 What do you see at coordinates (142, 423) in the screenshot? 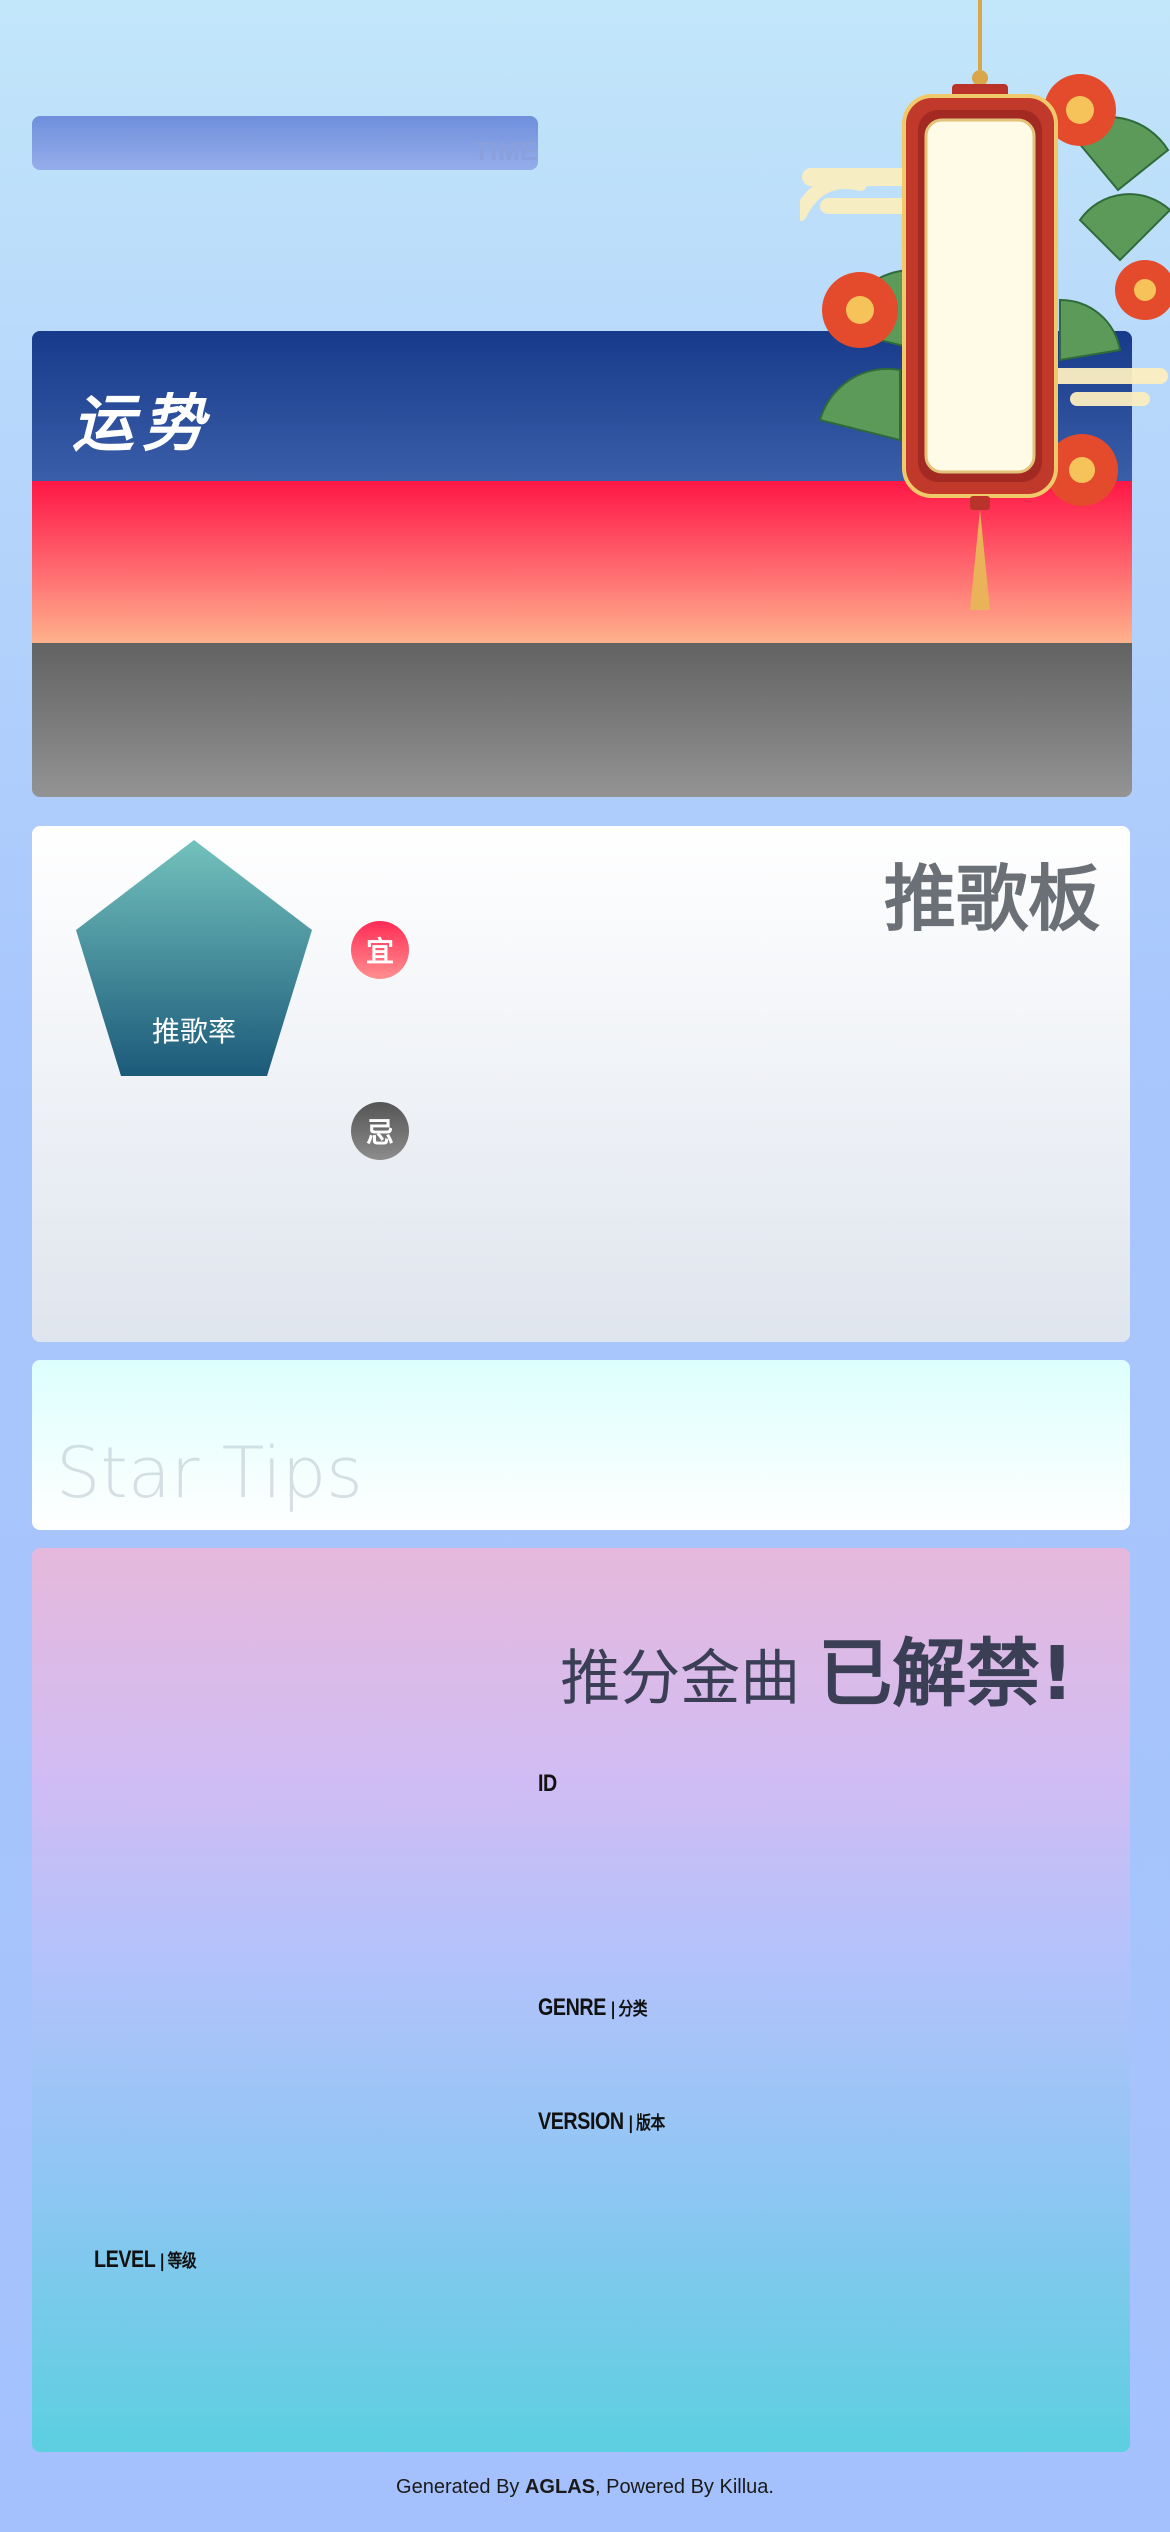
I see `fortune-title: 运势` at bounding box center [142, 423].